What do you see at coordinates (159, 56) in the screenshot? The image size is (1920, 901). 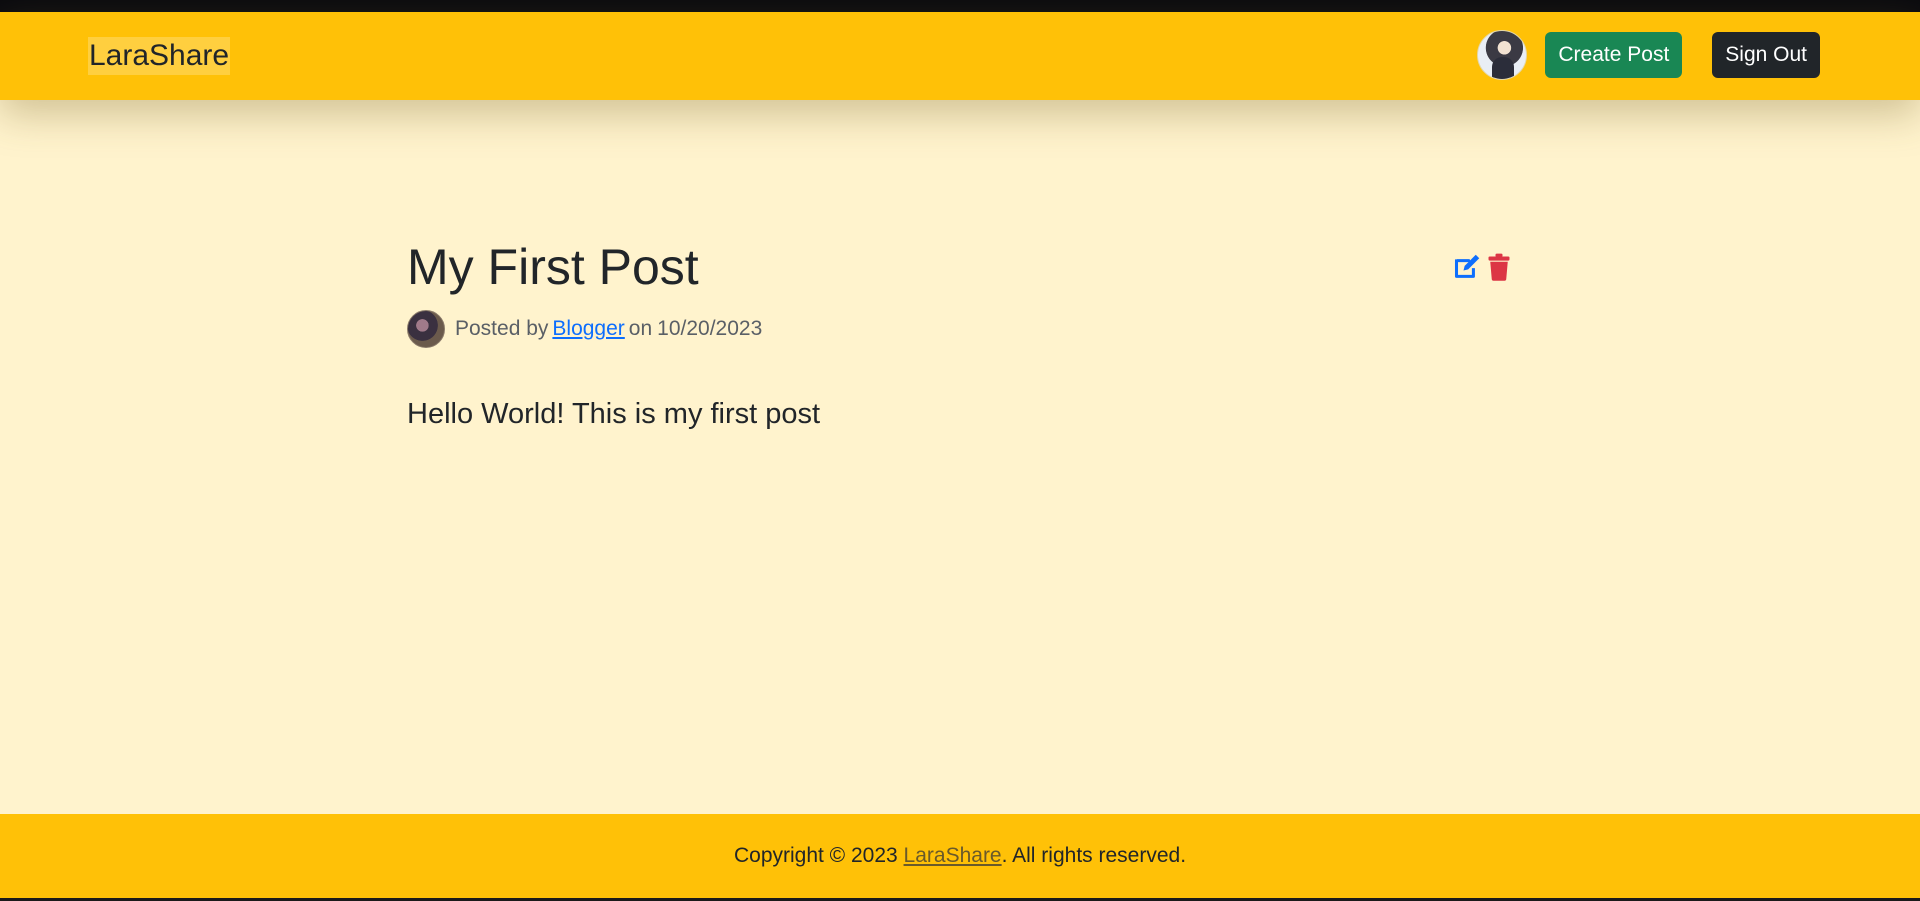 I see `brand-link: LaraShare` at bounding box center [159, 56].